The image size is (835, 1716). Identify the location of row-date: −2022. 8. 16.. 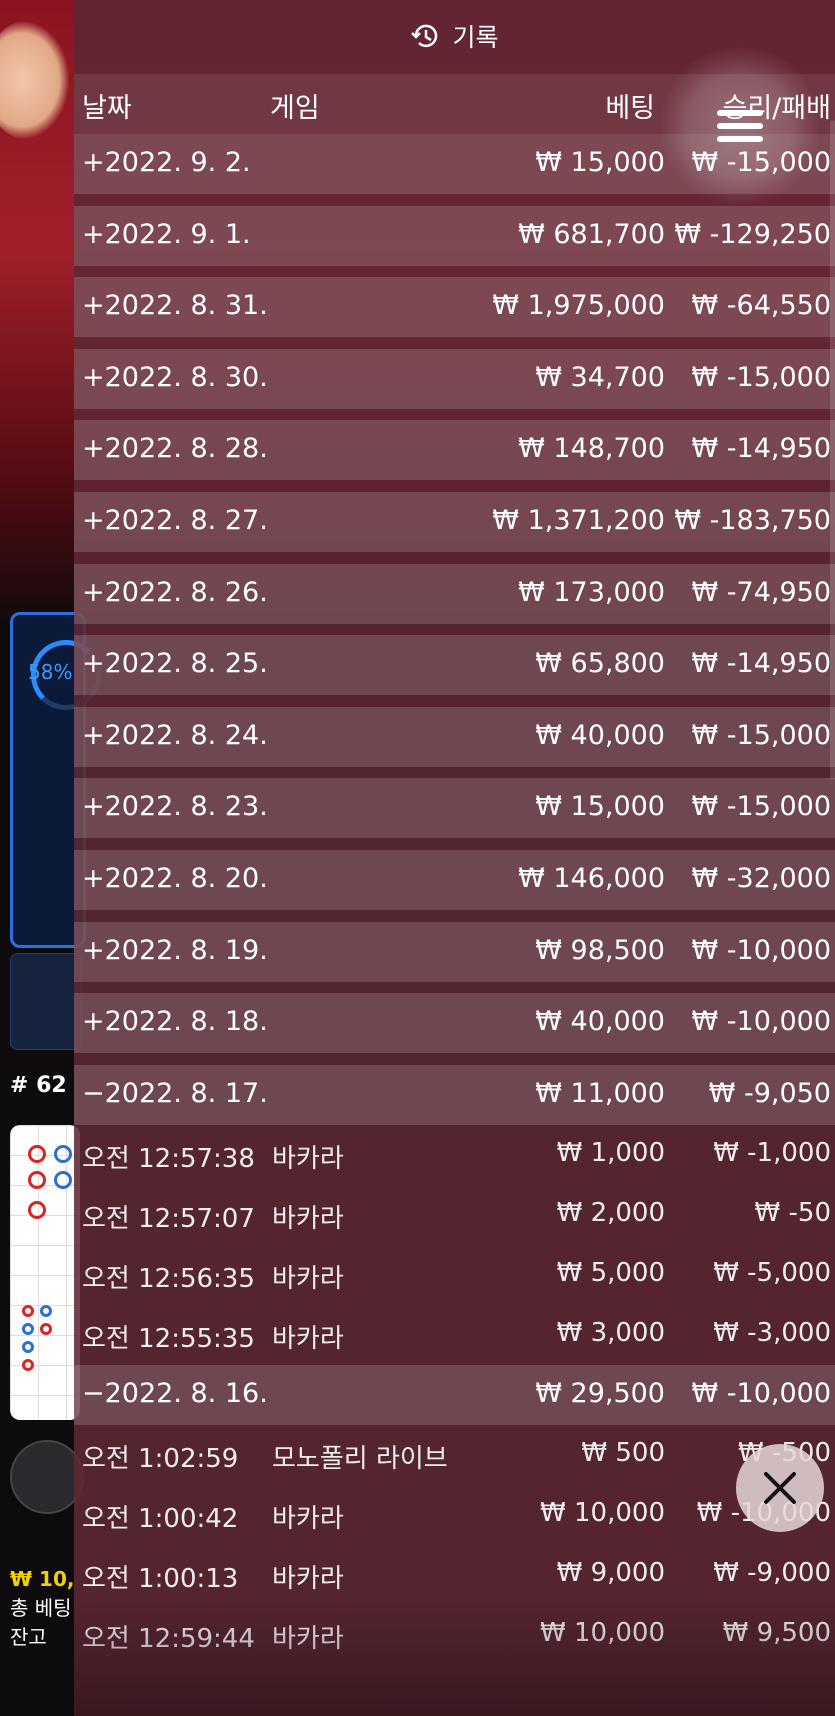
(175, 1393).